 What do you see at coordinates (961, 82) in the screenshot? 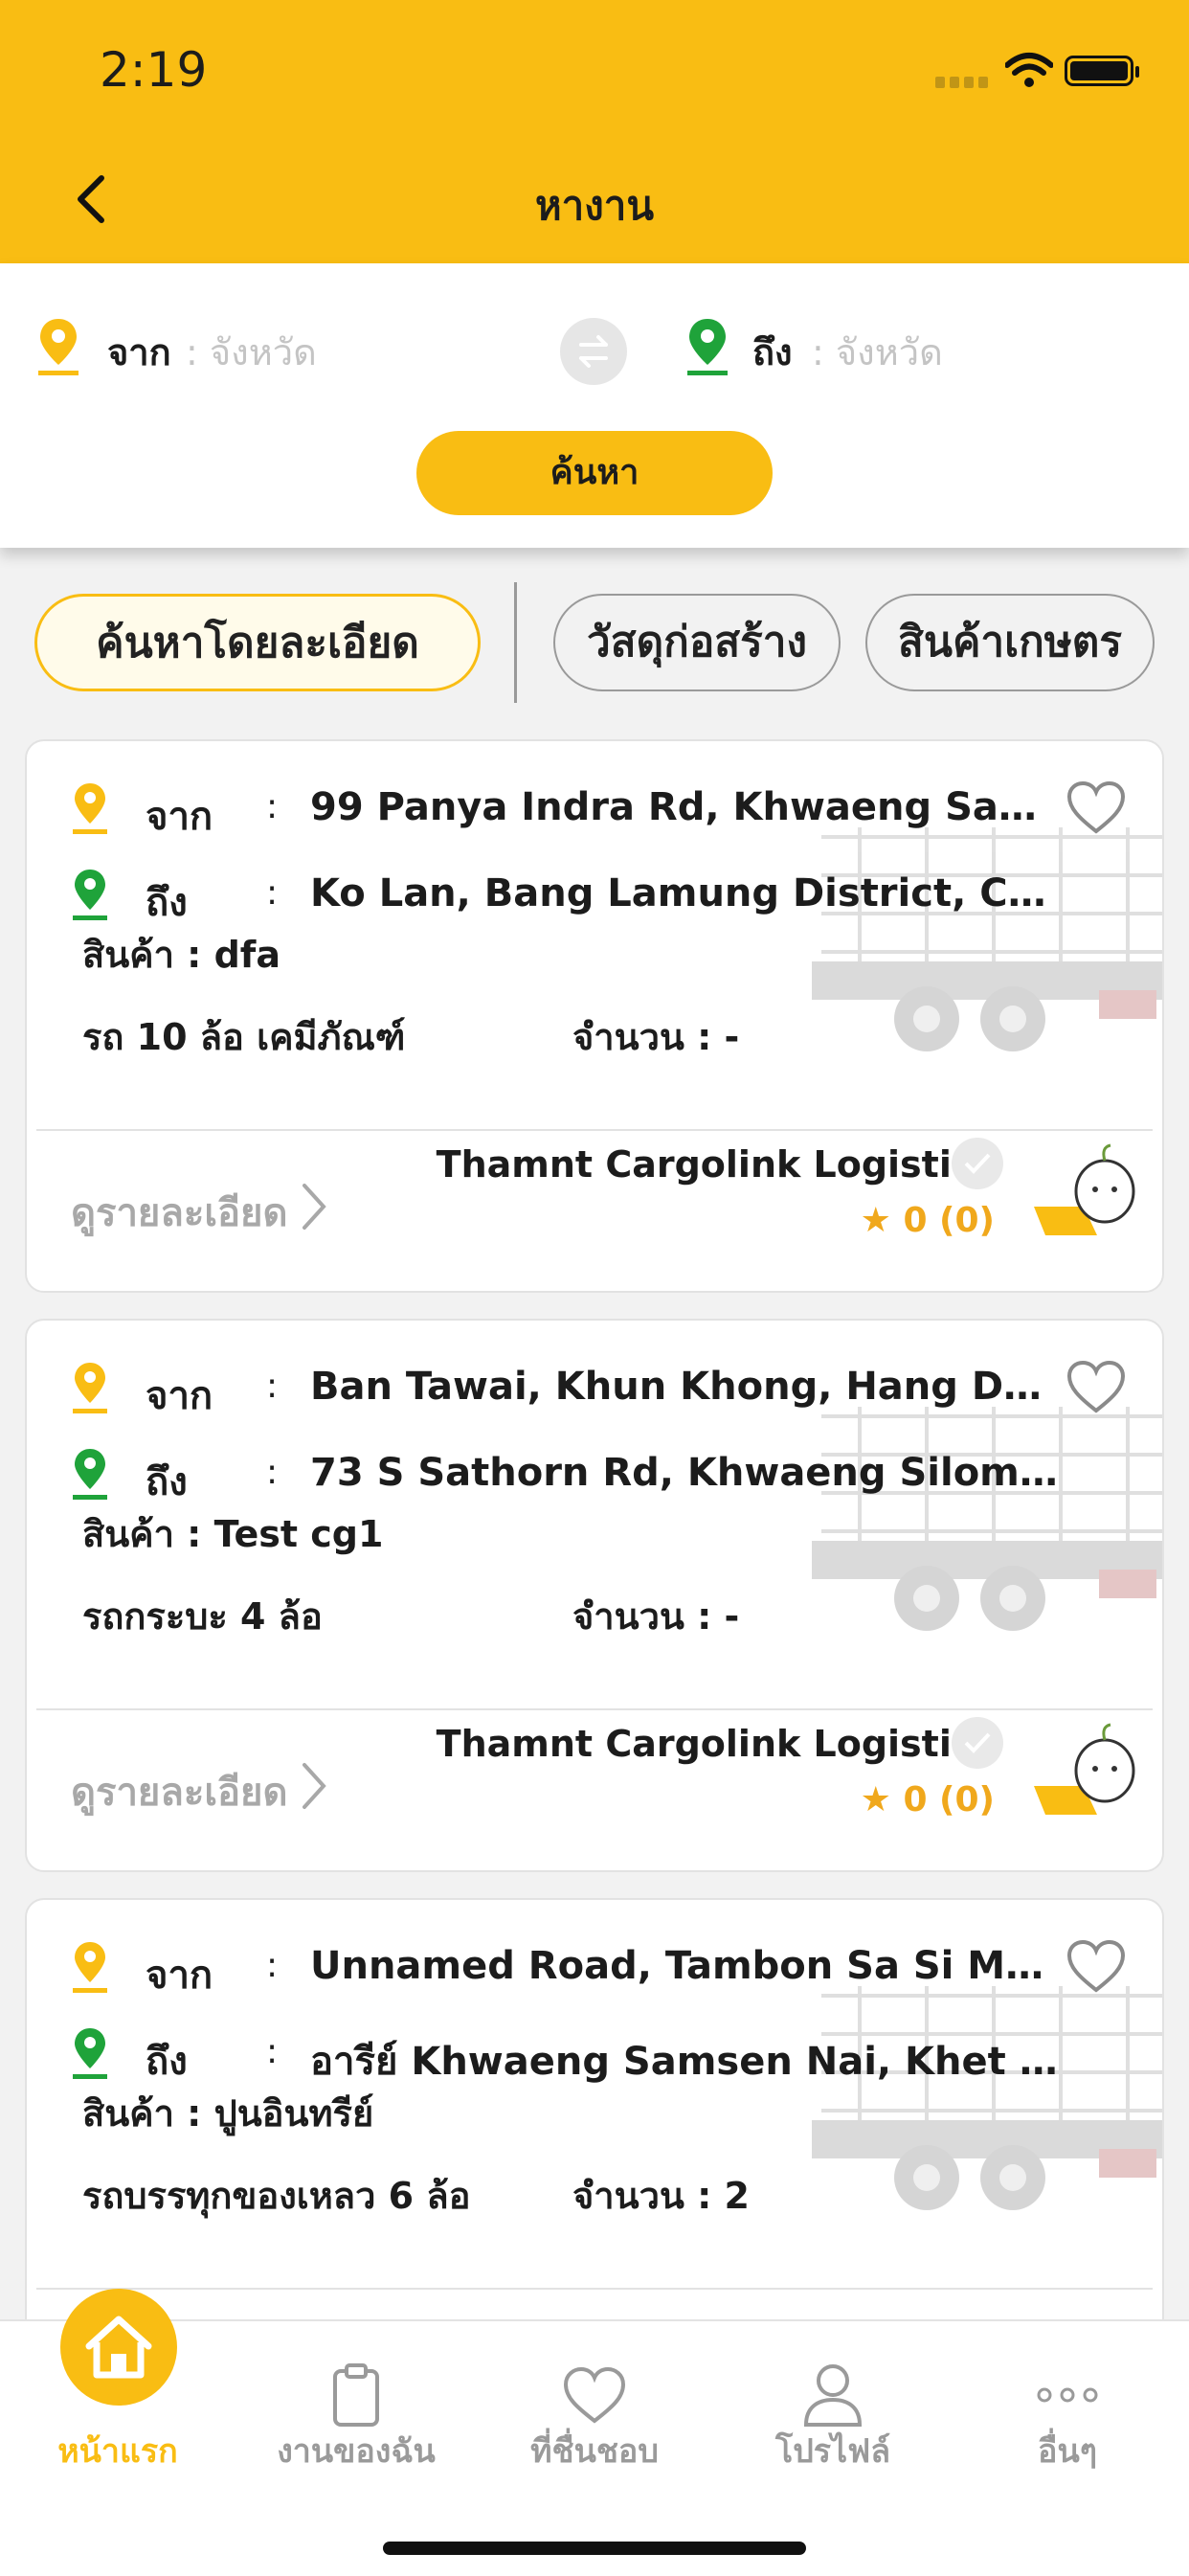
I see `cellular-signal-icon` at bounding box center [961, 82].